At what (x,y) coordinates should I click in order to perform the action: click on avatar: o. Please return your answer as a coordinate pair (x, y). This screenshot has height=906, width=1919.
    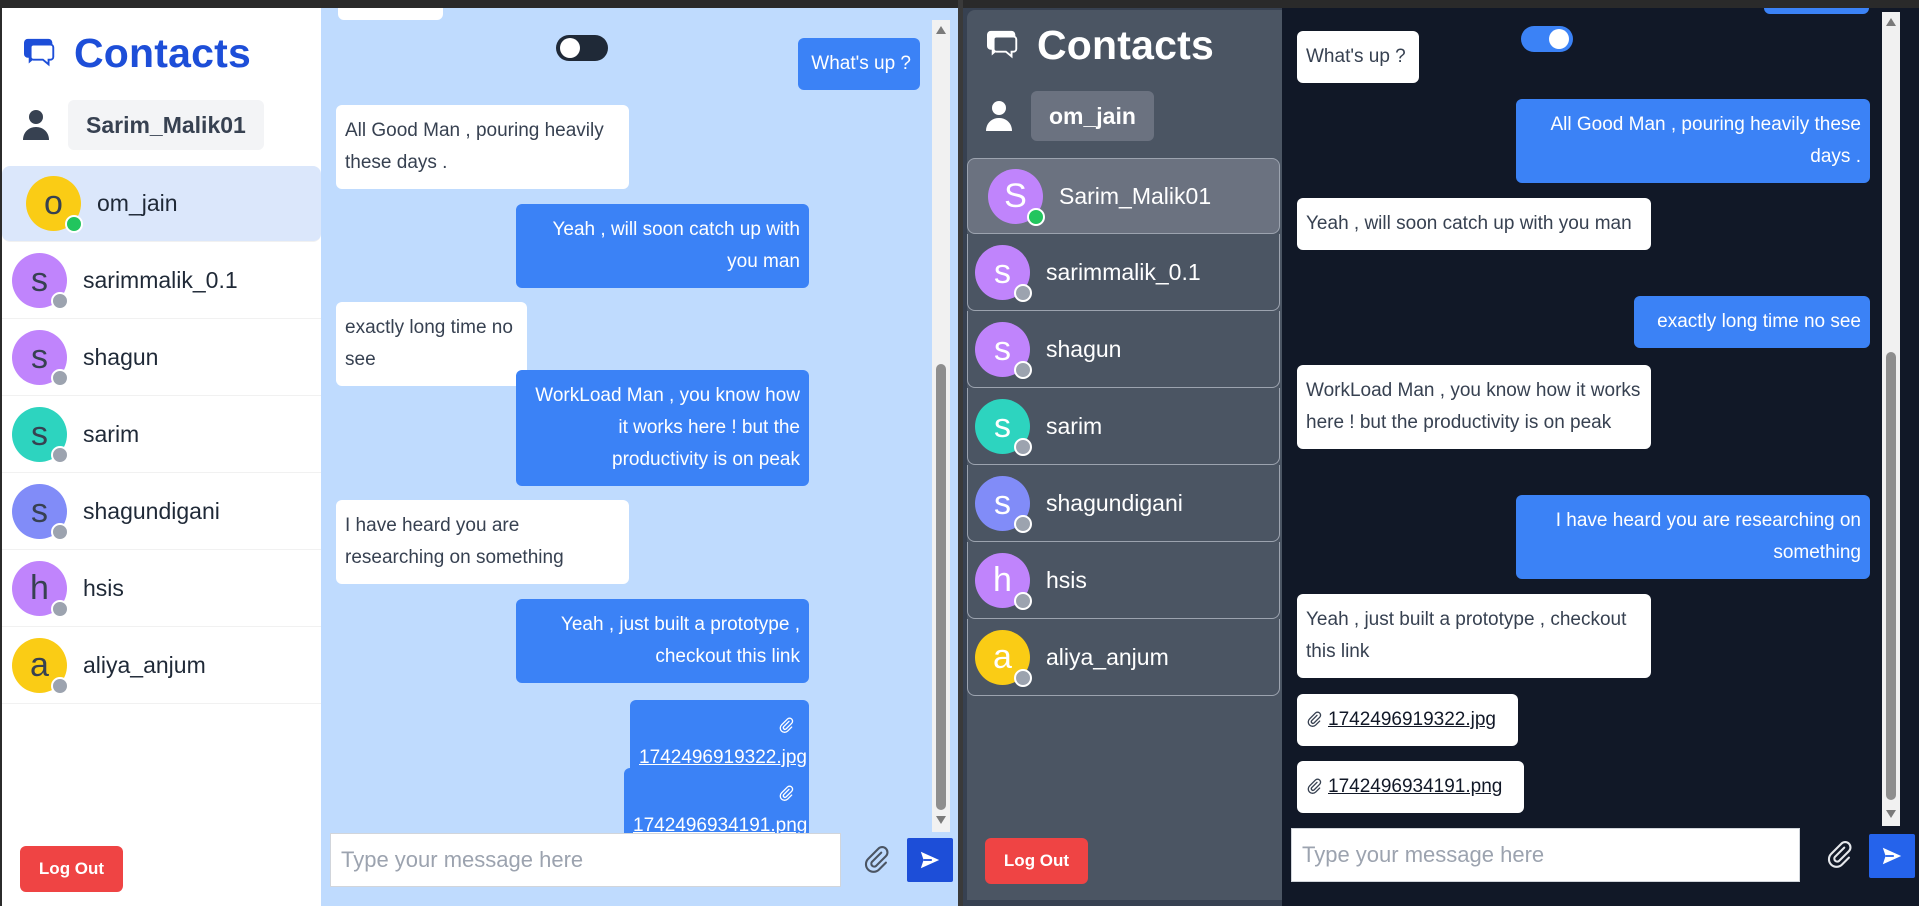
    Looking at the image, I should click on (54, 204).